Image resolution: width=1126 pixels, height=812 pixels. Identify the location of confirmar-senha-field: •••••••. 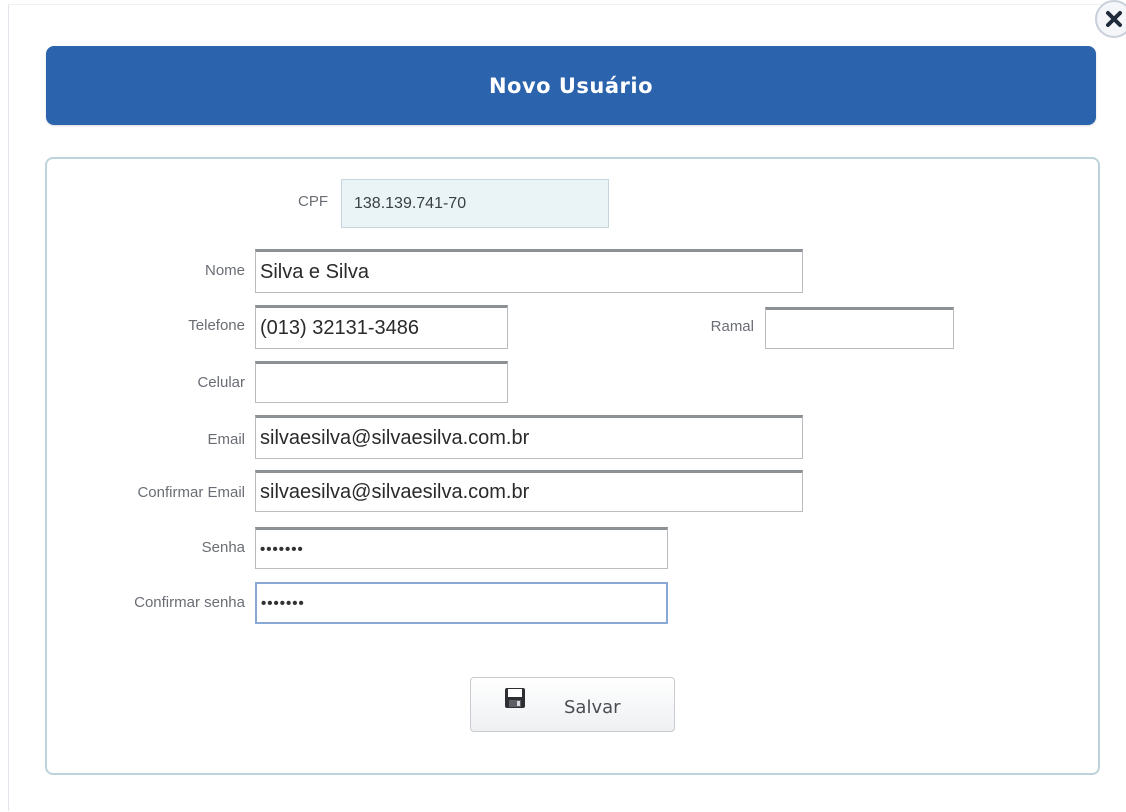
(461, 603).